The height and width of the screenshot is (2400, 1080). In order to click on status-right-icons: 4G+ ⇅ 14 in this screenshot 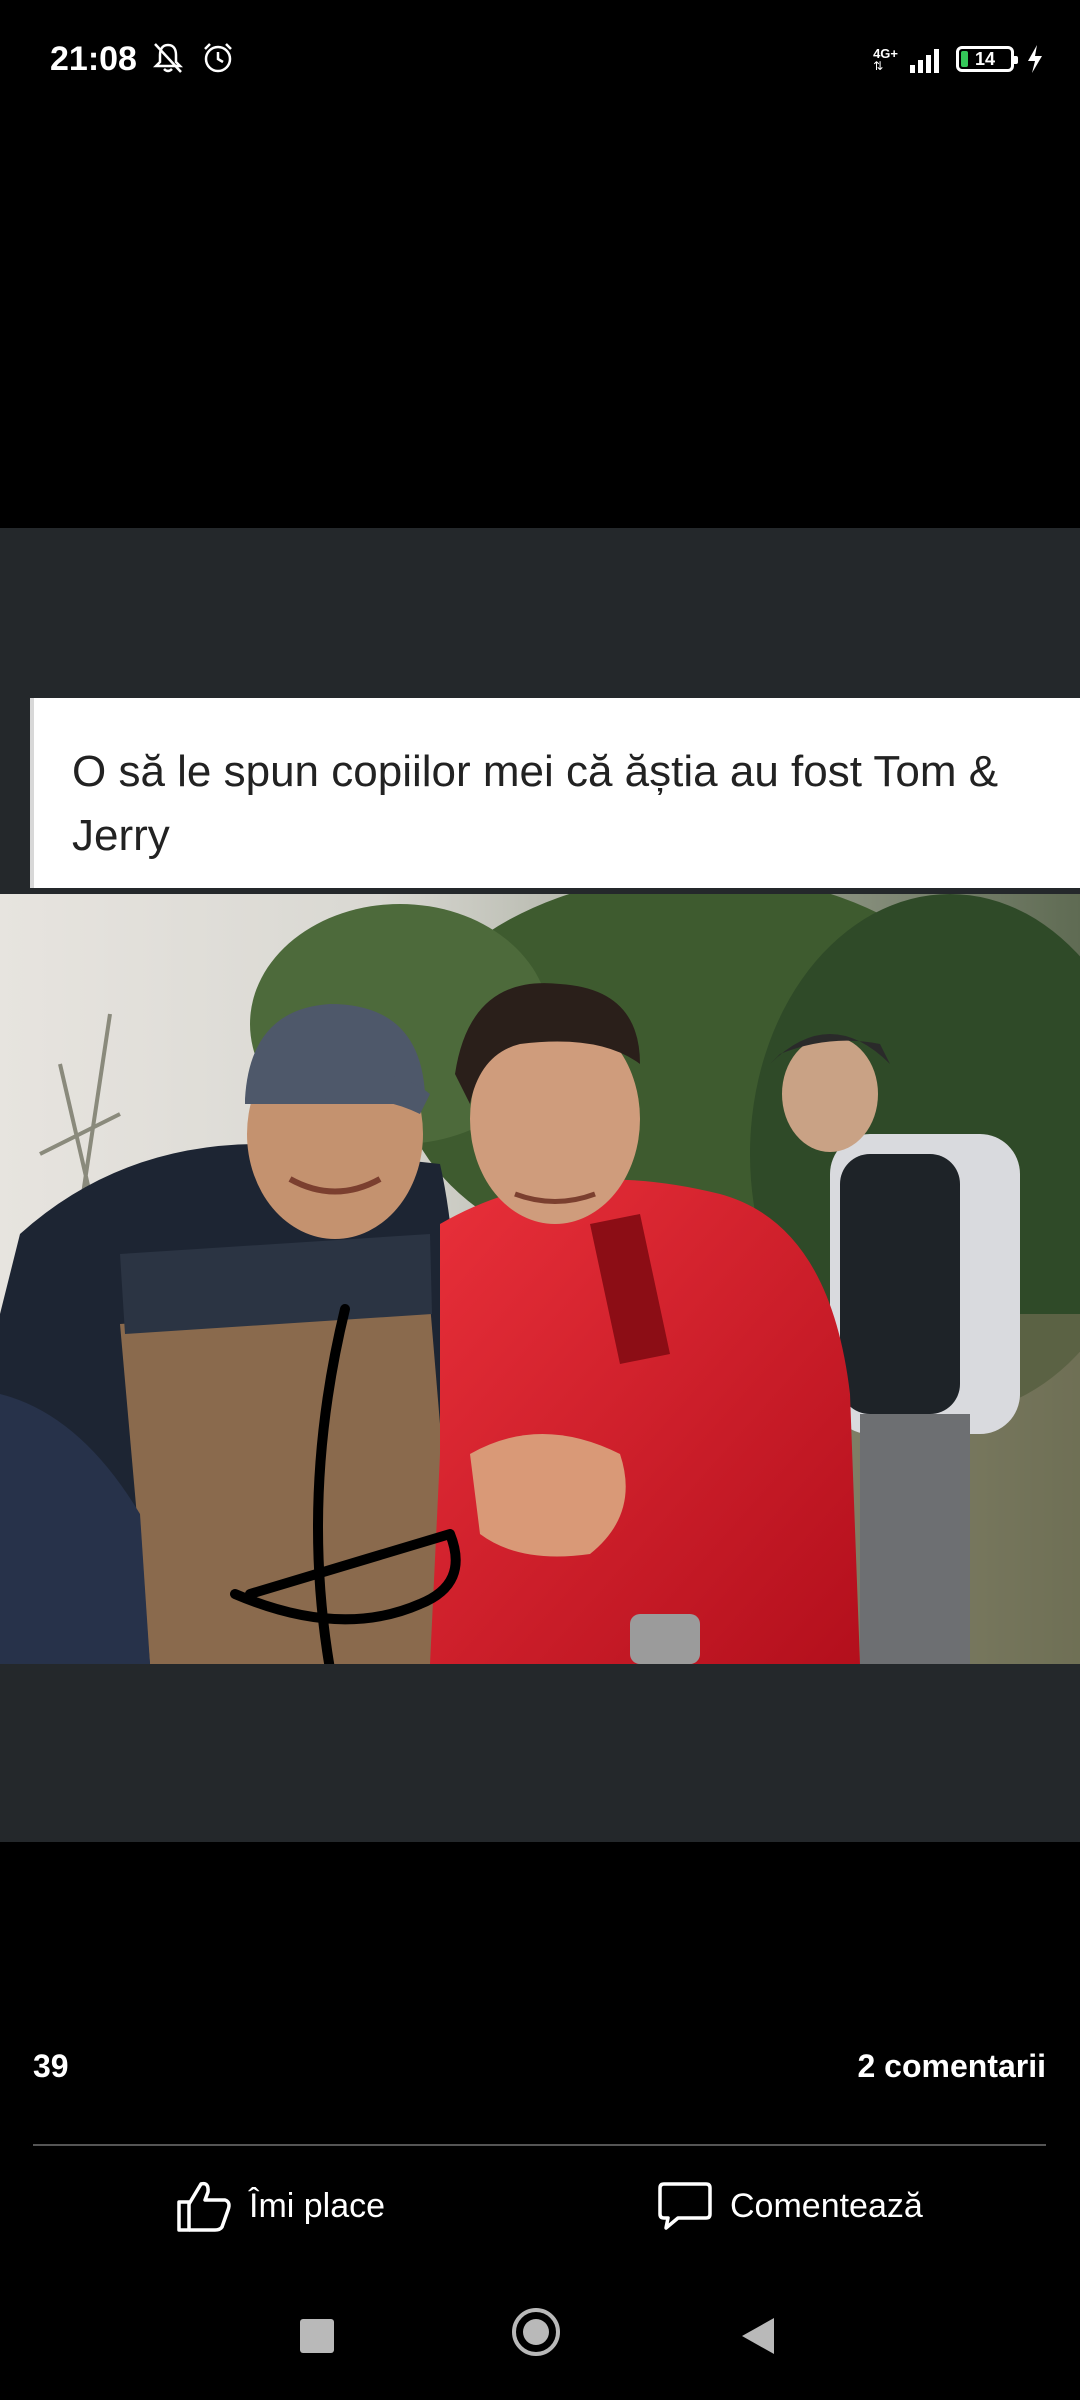, I will do `click(958, 59)`.